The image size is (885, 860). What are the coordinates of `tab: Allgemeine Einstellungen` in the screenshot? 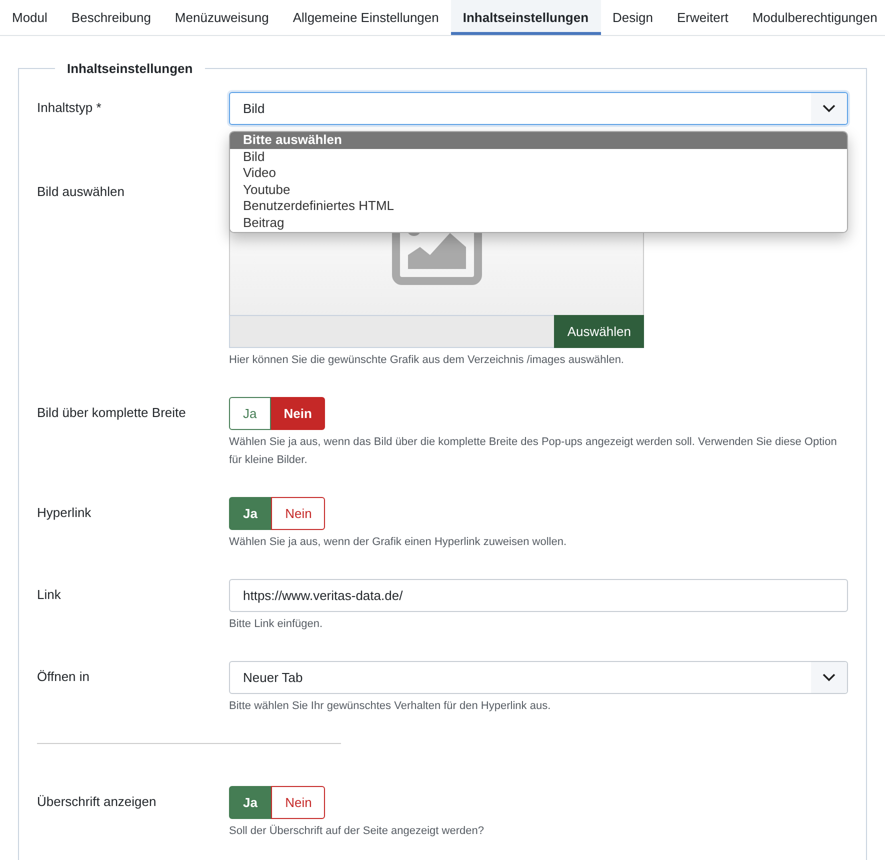 It's located at (365, 17).